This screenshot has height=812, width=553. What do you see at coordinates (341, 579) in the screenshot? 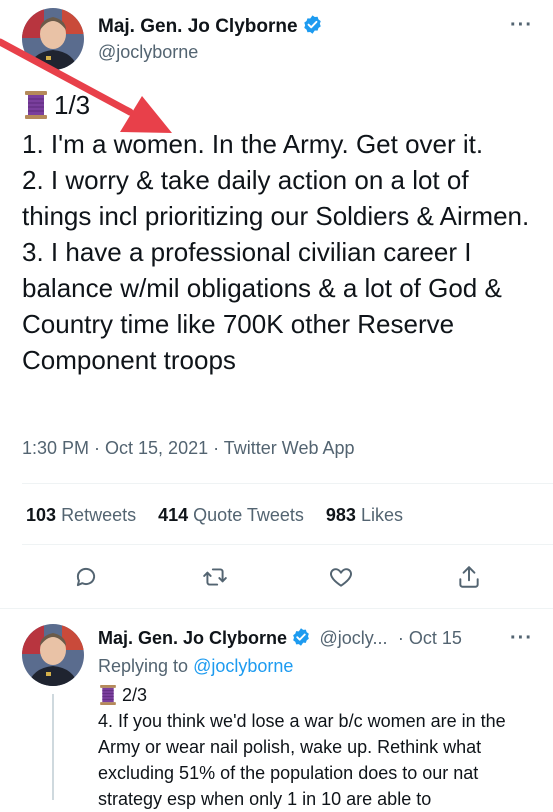
I see `like-heart-icon` at bounding box center [341, 579].